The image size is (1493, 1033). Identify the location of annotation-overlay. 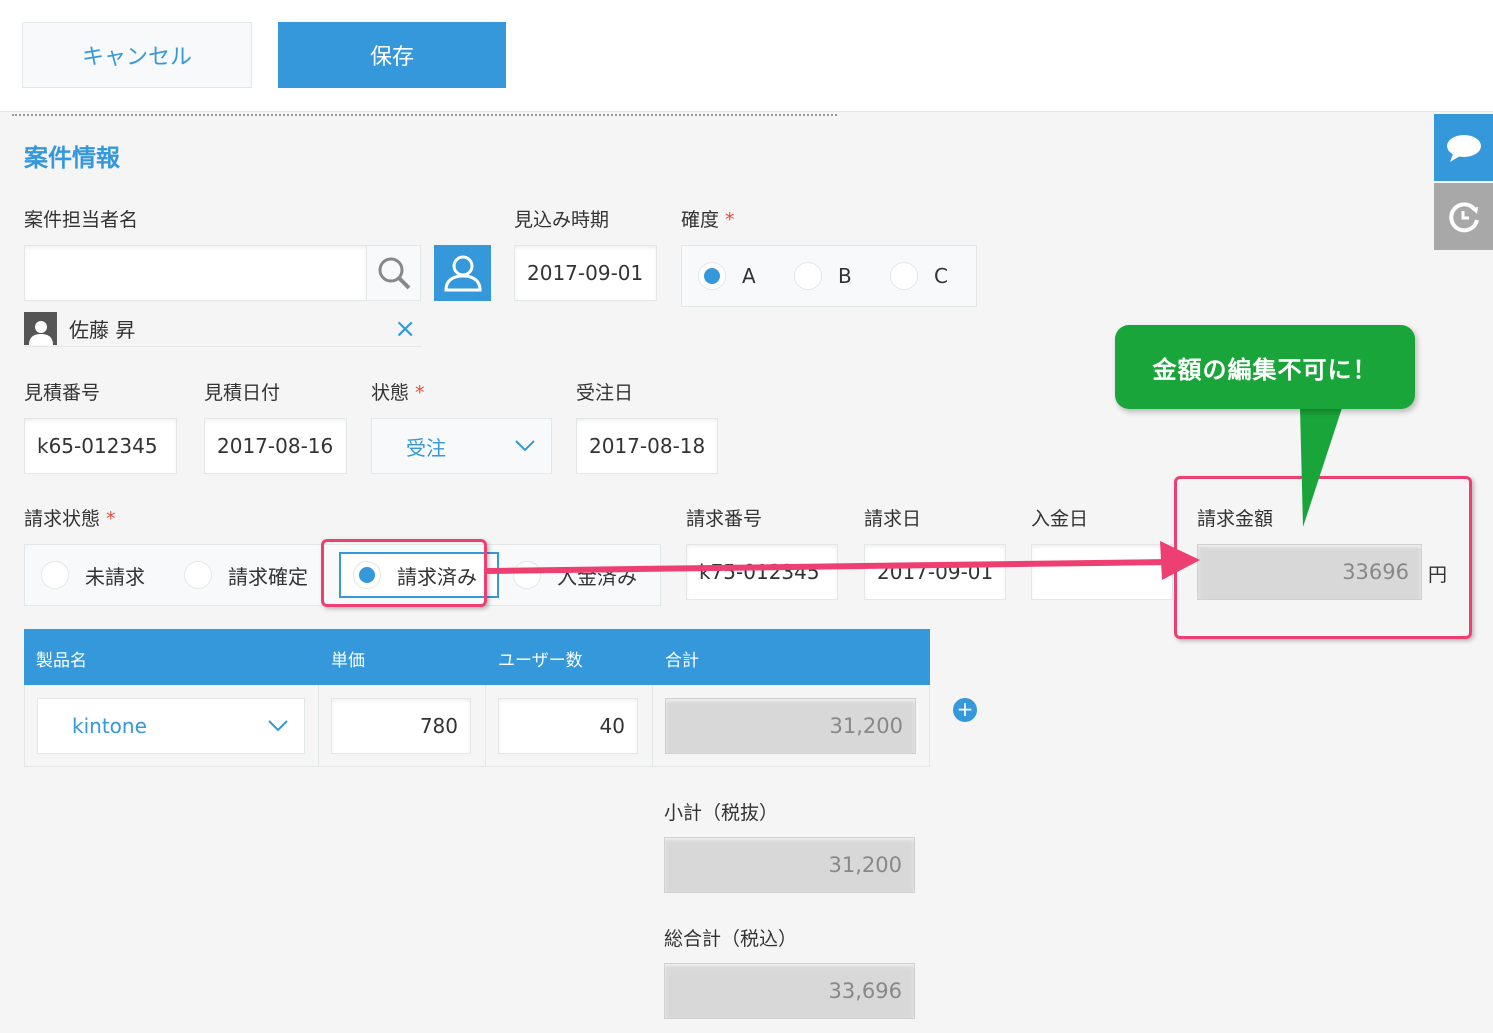
(914, 494).